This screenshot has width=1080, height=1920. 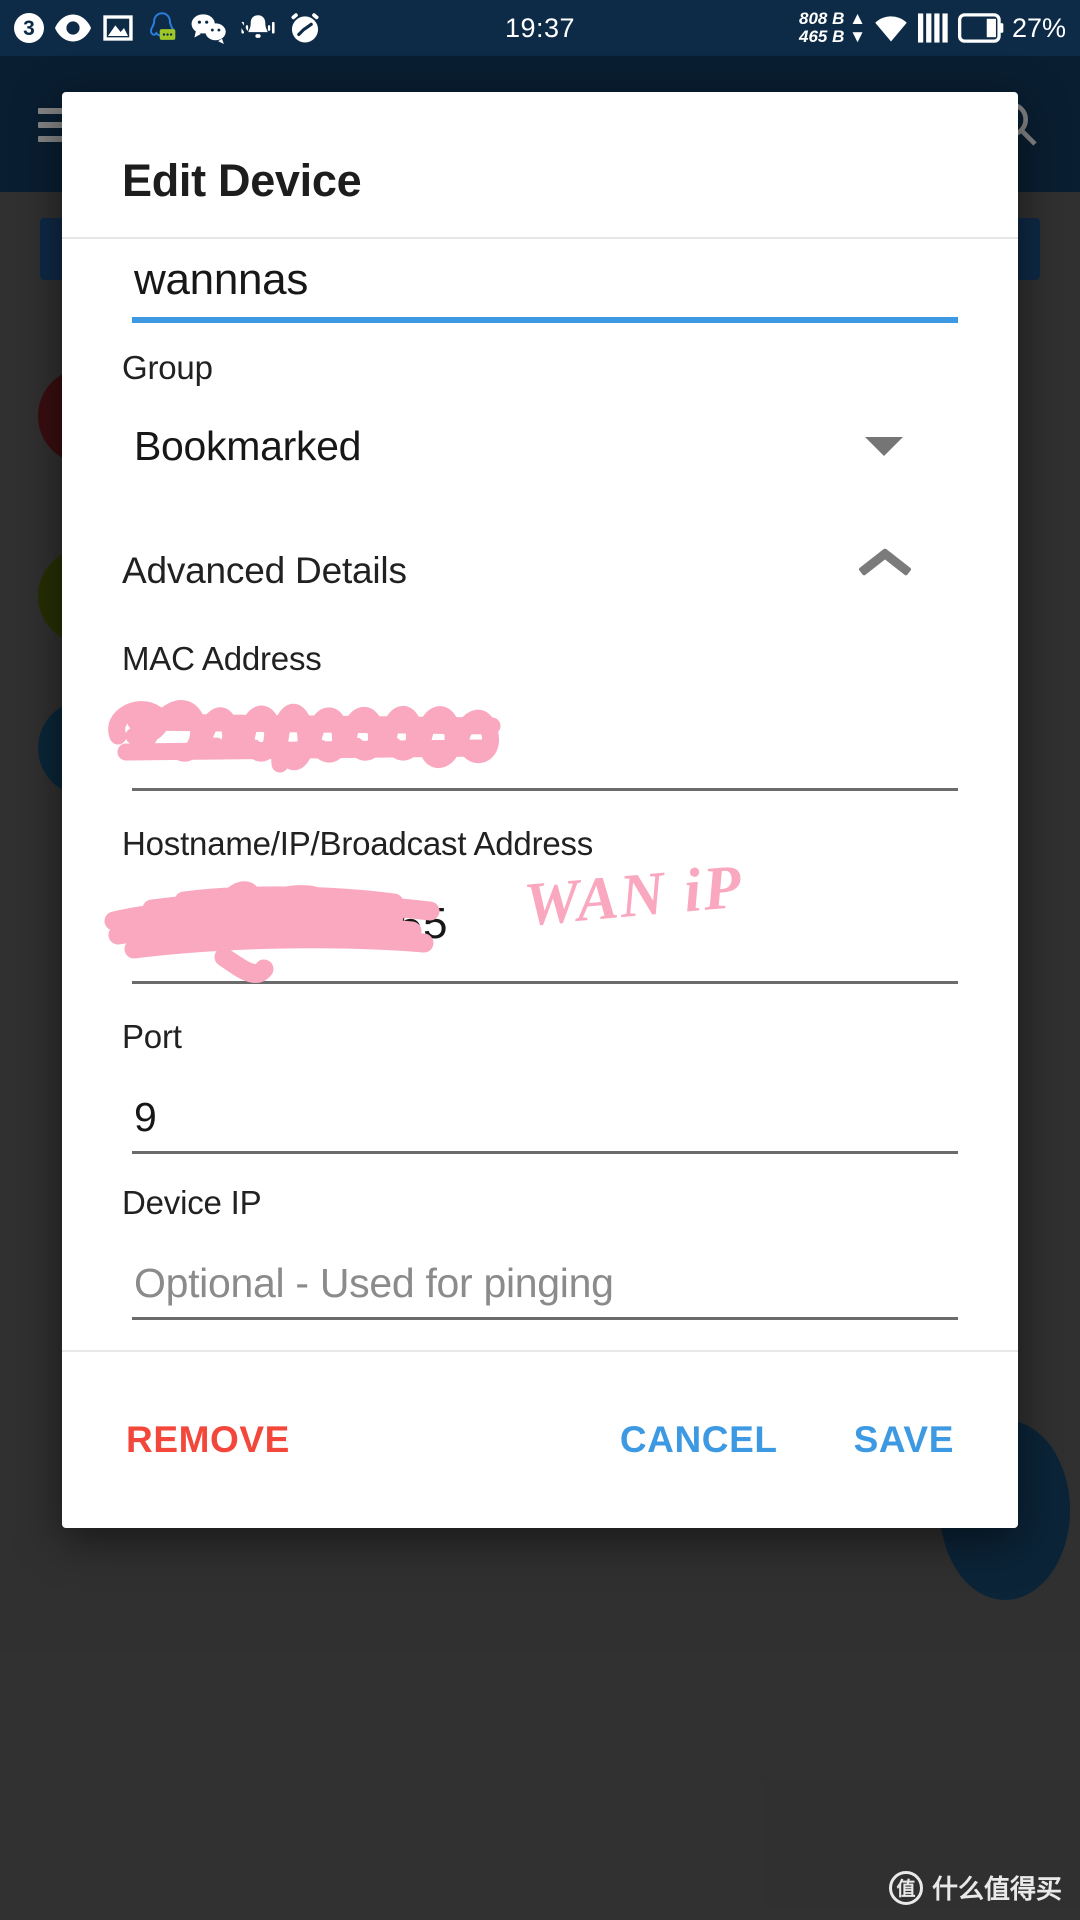 I want to click on hostname-redacted-value: 255 WAN iP, so click(x=531, y=918).